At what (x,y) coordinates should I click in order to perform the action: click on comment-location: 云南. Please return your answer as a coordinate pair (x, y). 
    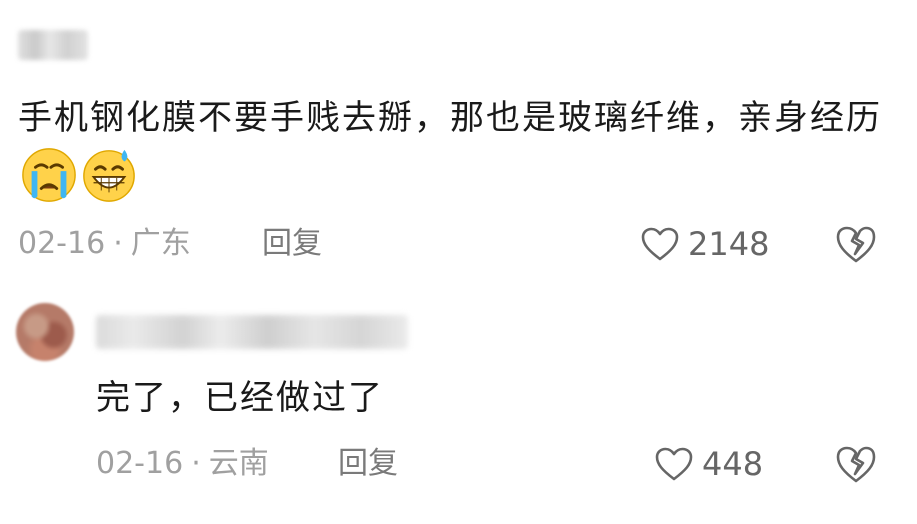
    Looking at the image, I should click on (238, 463).